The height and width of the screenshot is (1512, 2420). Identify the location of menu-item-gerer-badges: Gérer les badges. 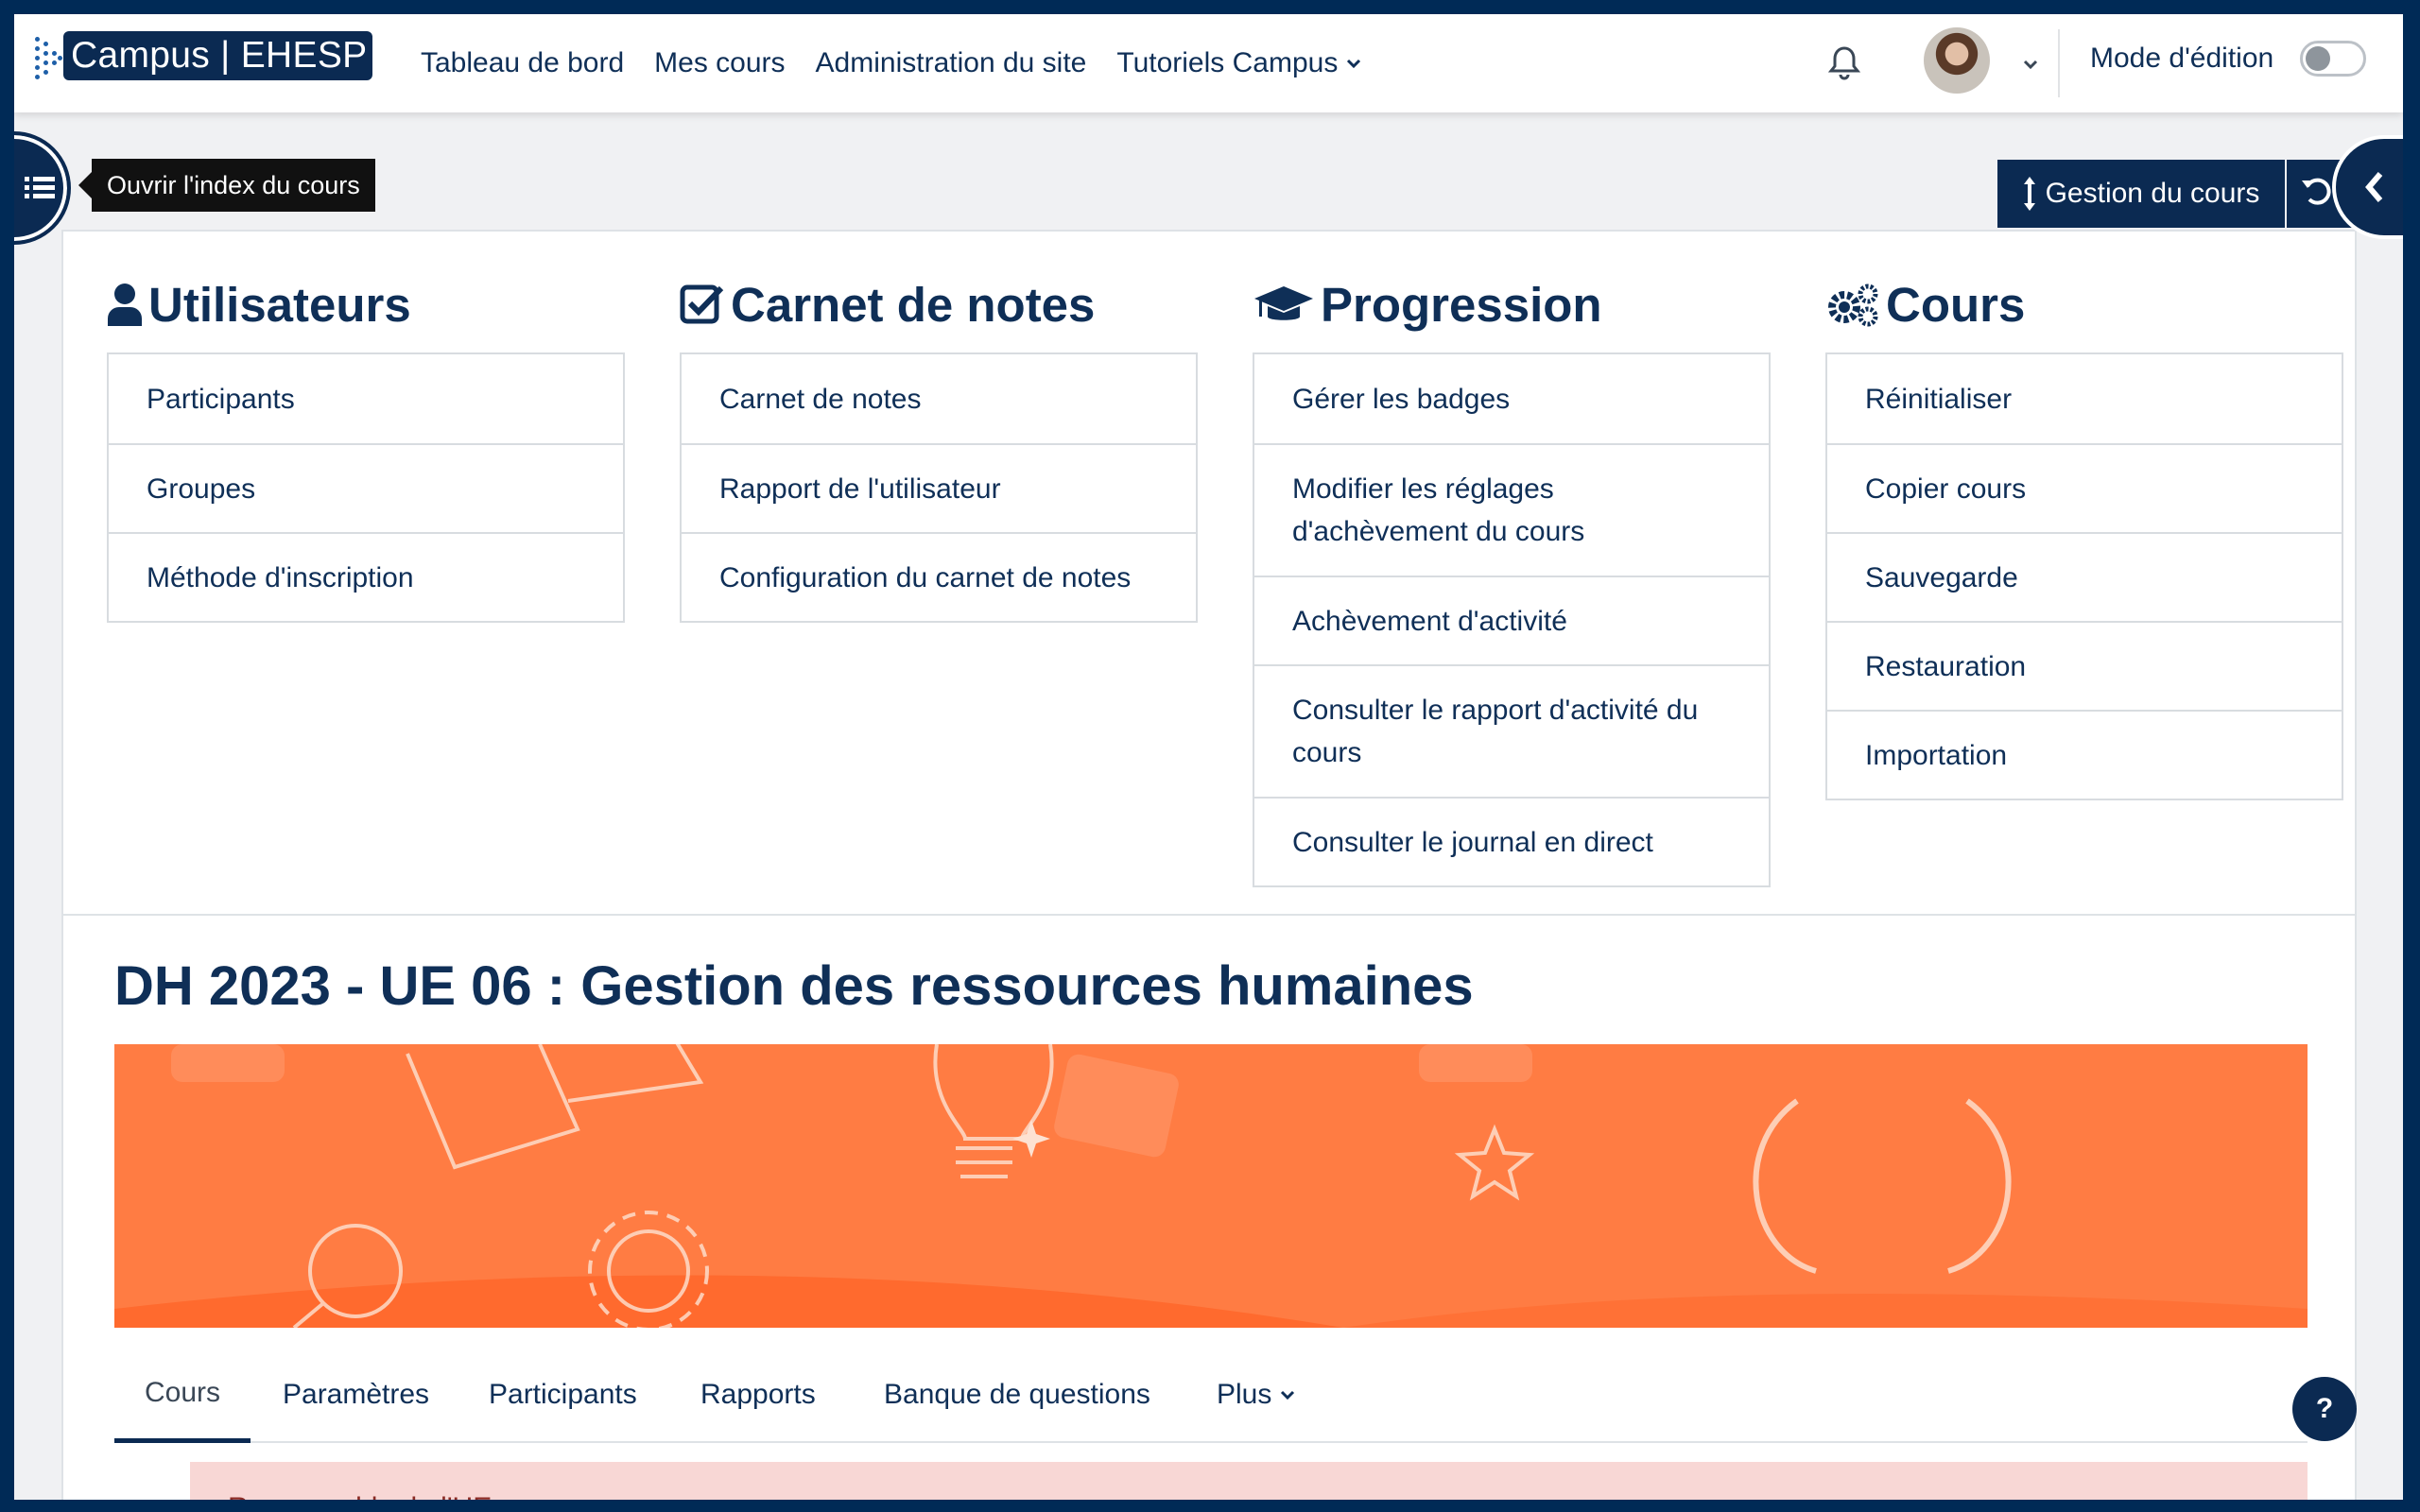
(1511, 398).